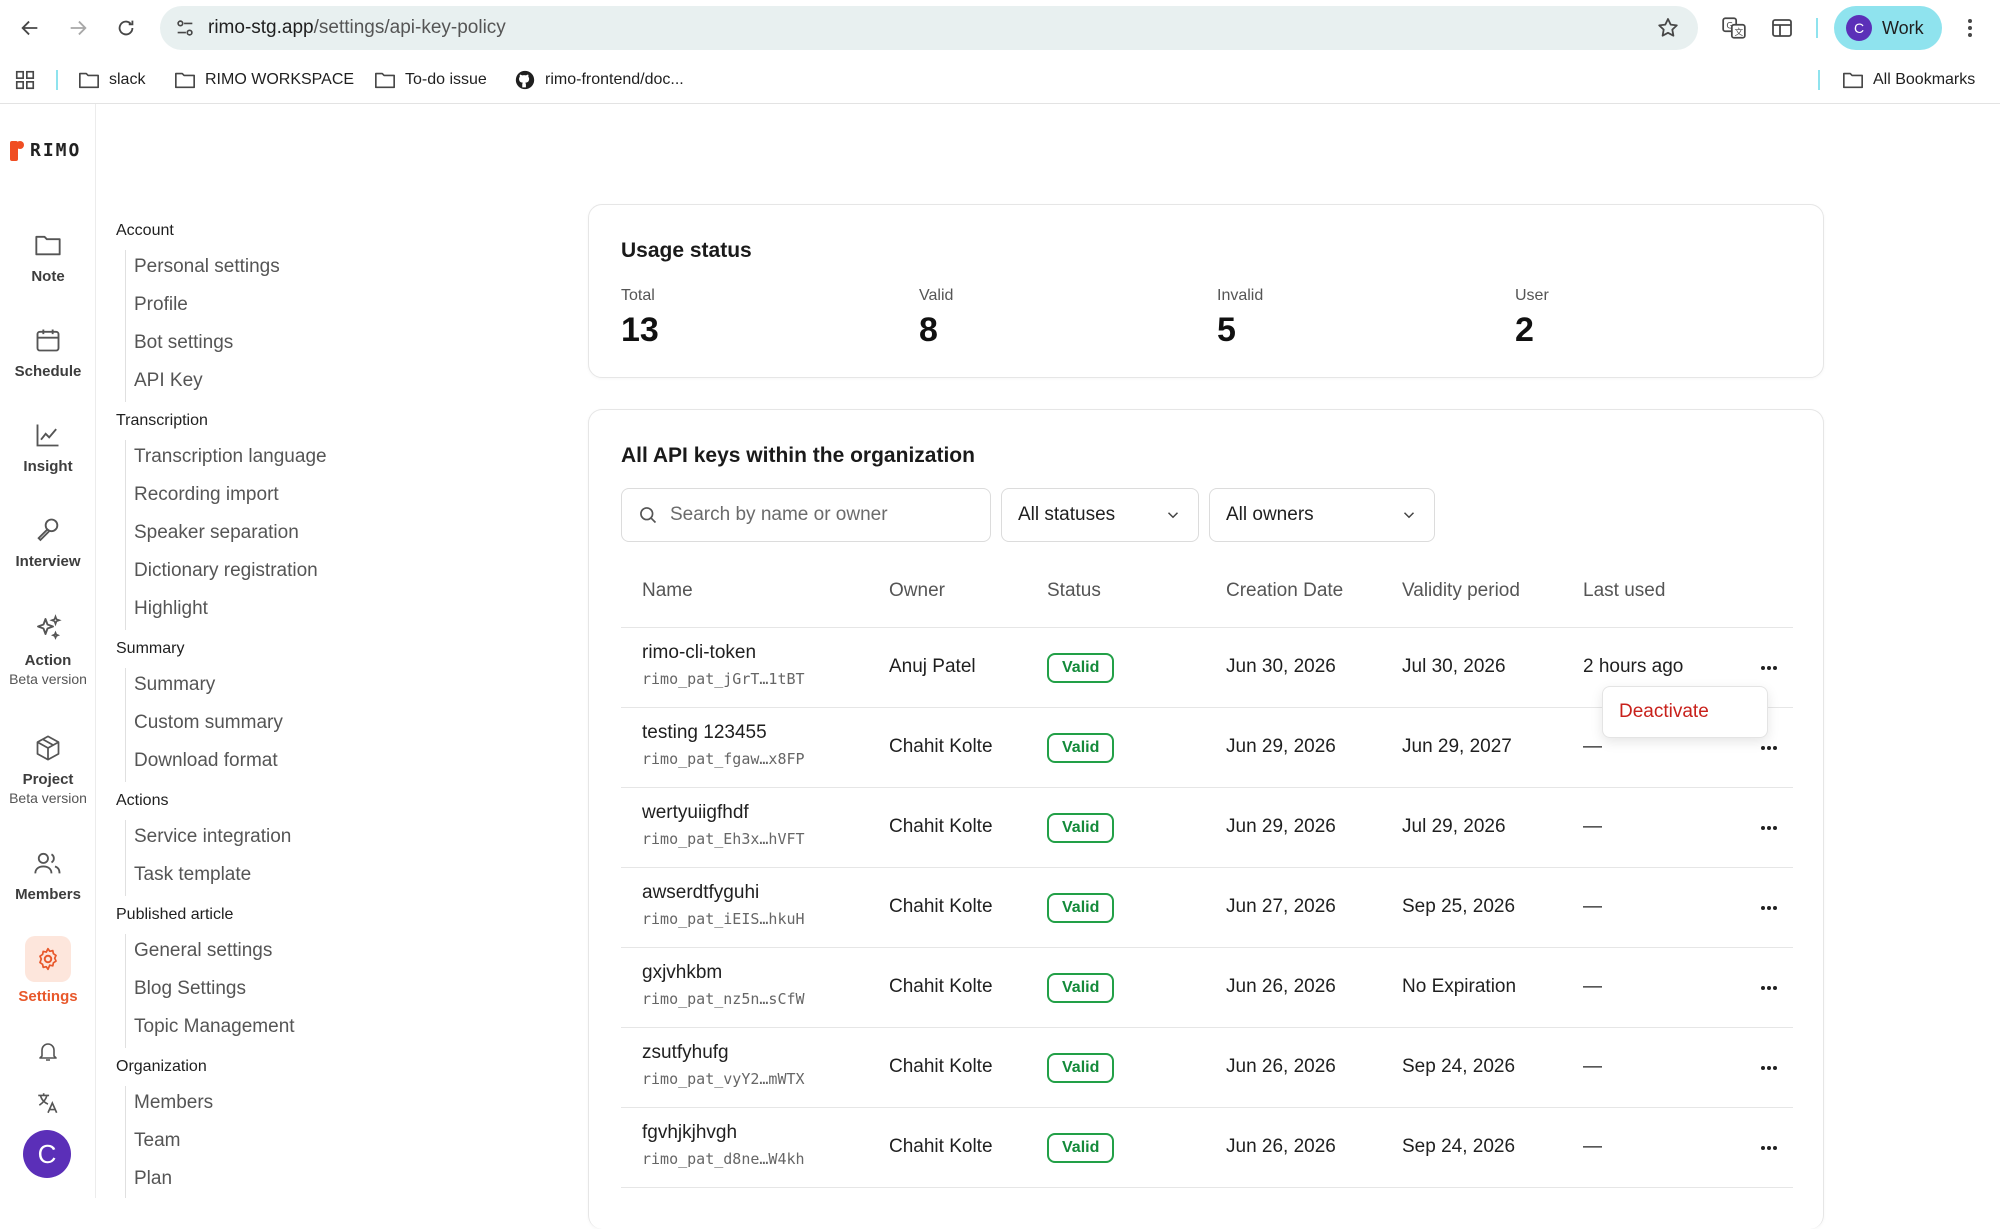  Describe the element at coordinates (45, 150) in the screenshot. I see `rimo-logo: RIMO` at that location.